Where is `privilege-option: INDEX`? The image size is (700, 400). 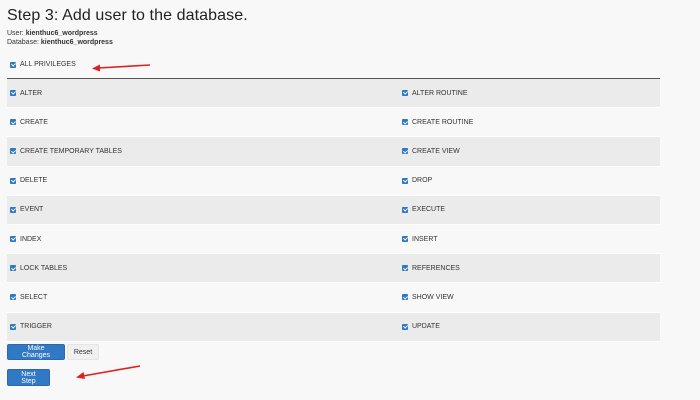 privilege-option: INDEX is located at coordinates (25, 239).